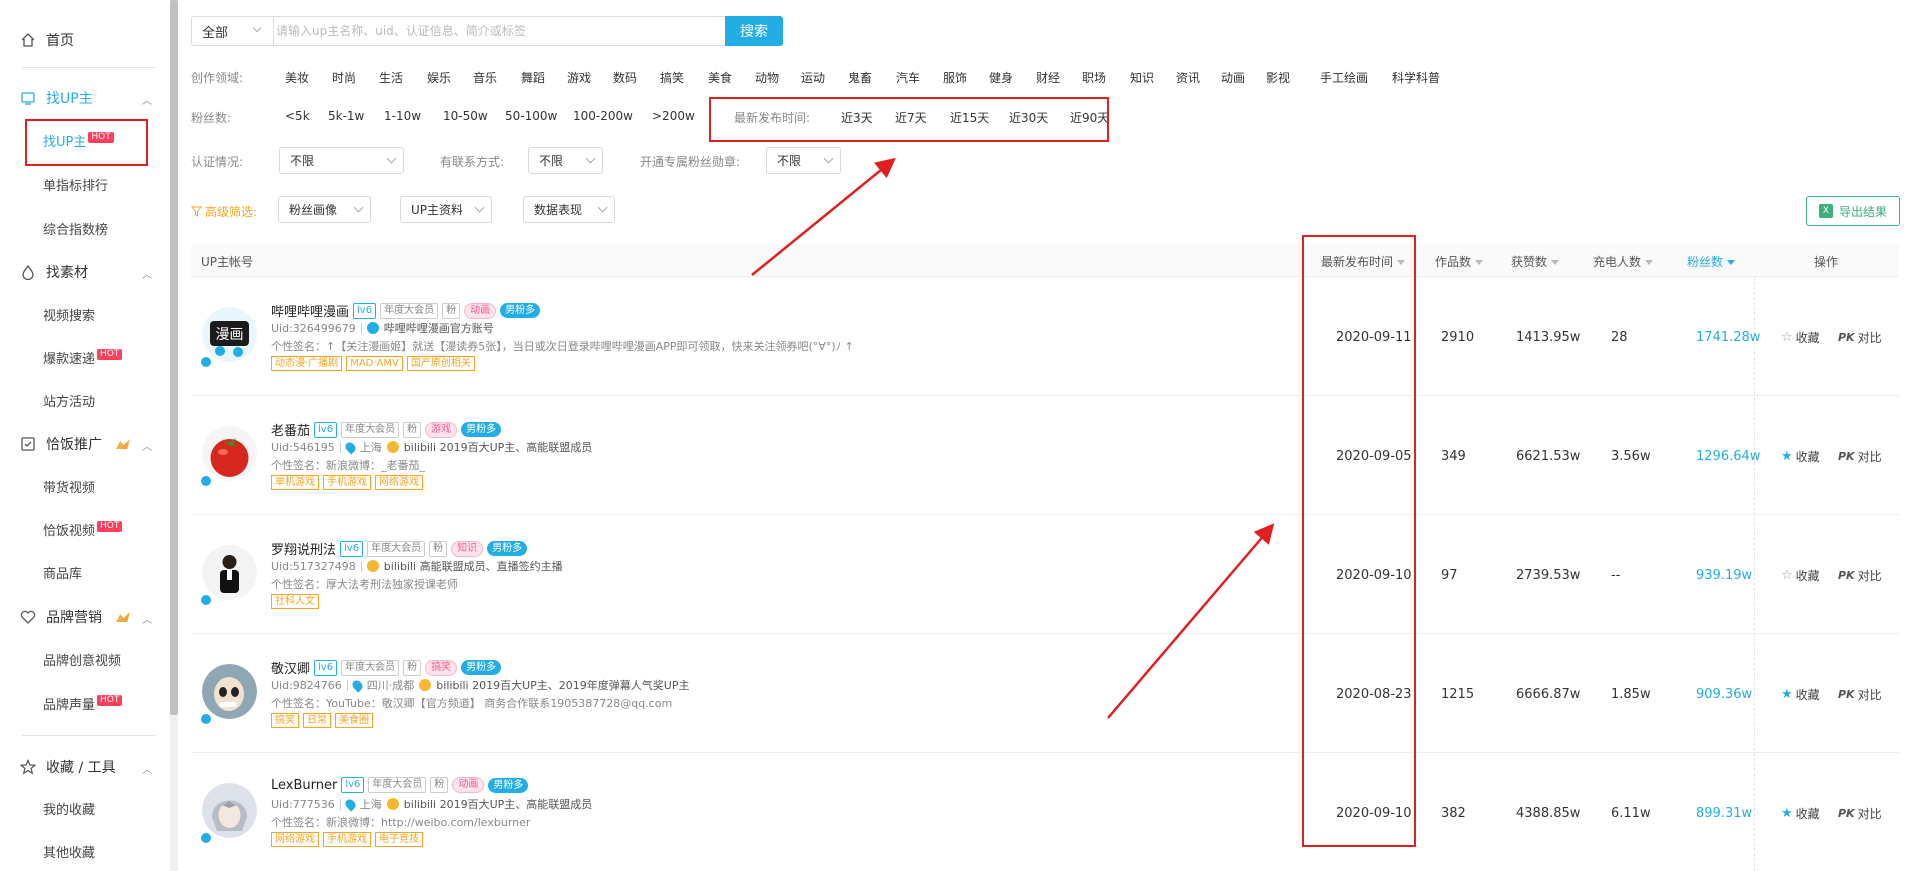 This screenshot has width=1908, height=871. Describe the element at coordinates (465, 116) in the screenshot. I see `fans-filter-option: 10-50w` at that location.